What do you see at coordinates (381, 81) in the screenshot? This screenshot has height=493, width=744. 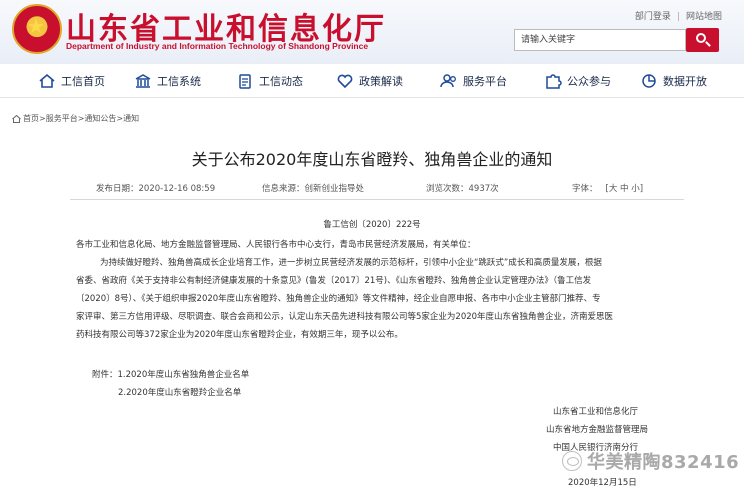 I see `nav-item-label: 政策解读` at bounding box center [381, 81].